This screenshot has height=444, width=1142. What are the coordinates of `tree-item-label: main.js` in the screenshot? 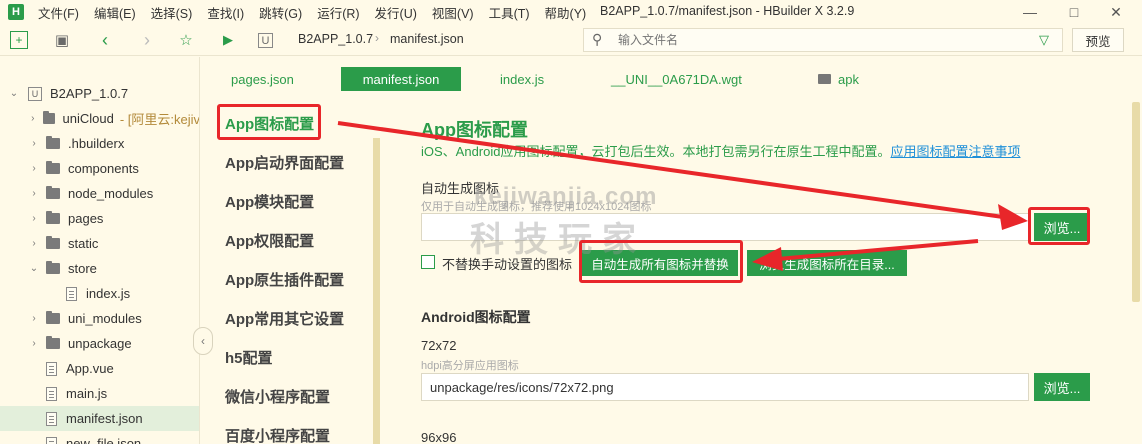 It's located at (87, 393).